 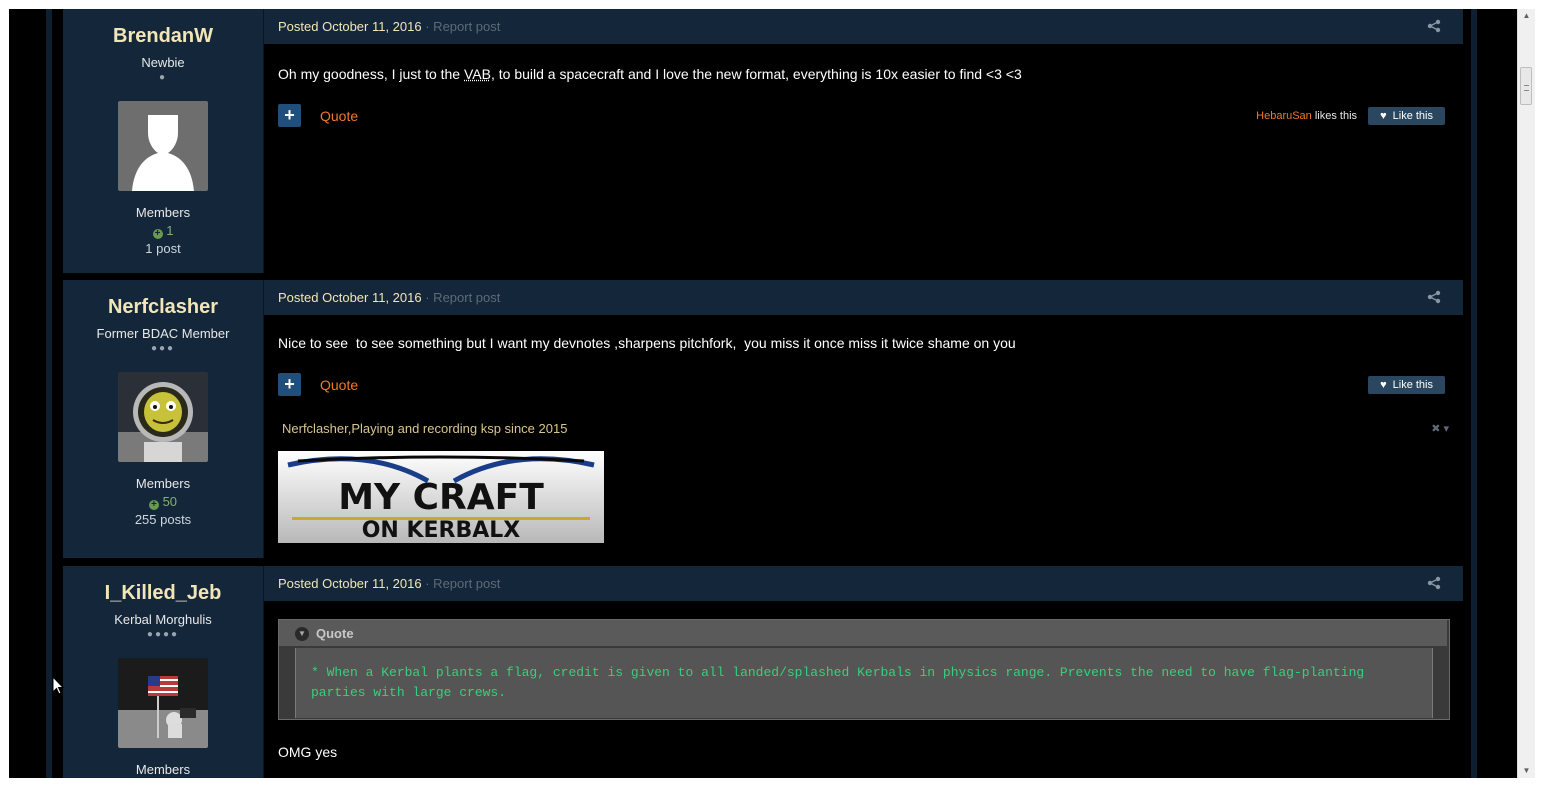 What do you see at coordinates (1526, 86) in the screenshot?
I see `scroll-thumb` at bounding box center [1526, 86].